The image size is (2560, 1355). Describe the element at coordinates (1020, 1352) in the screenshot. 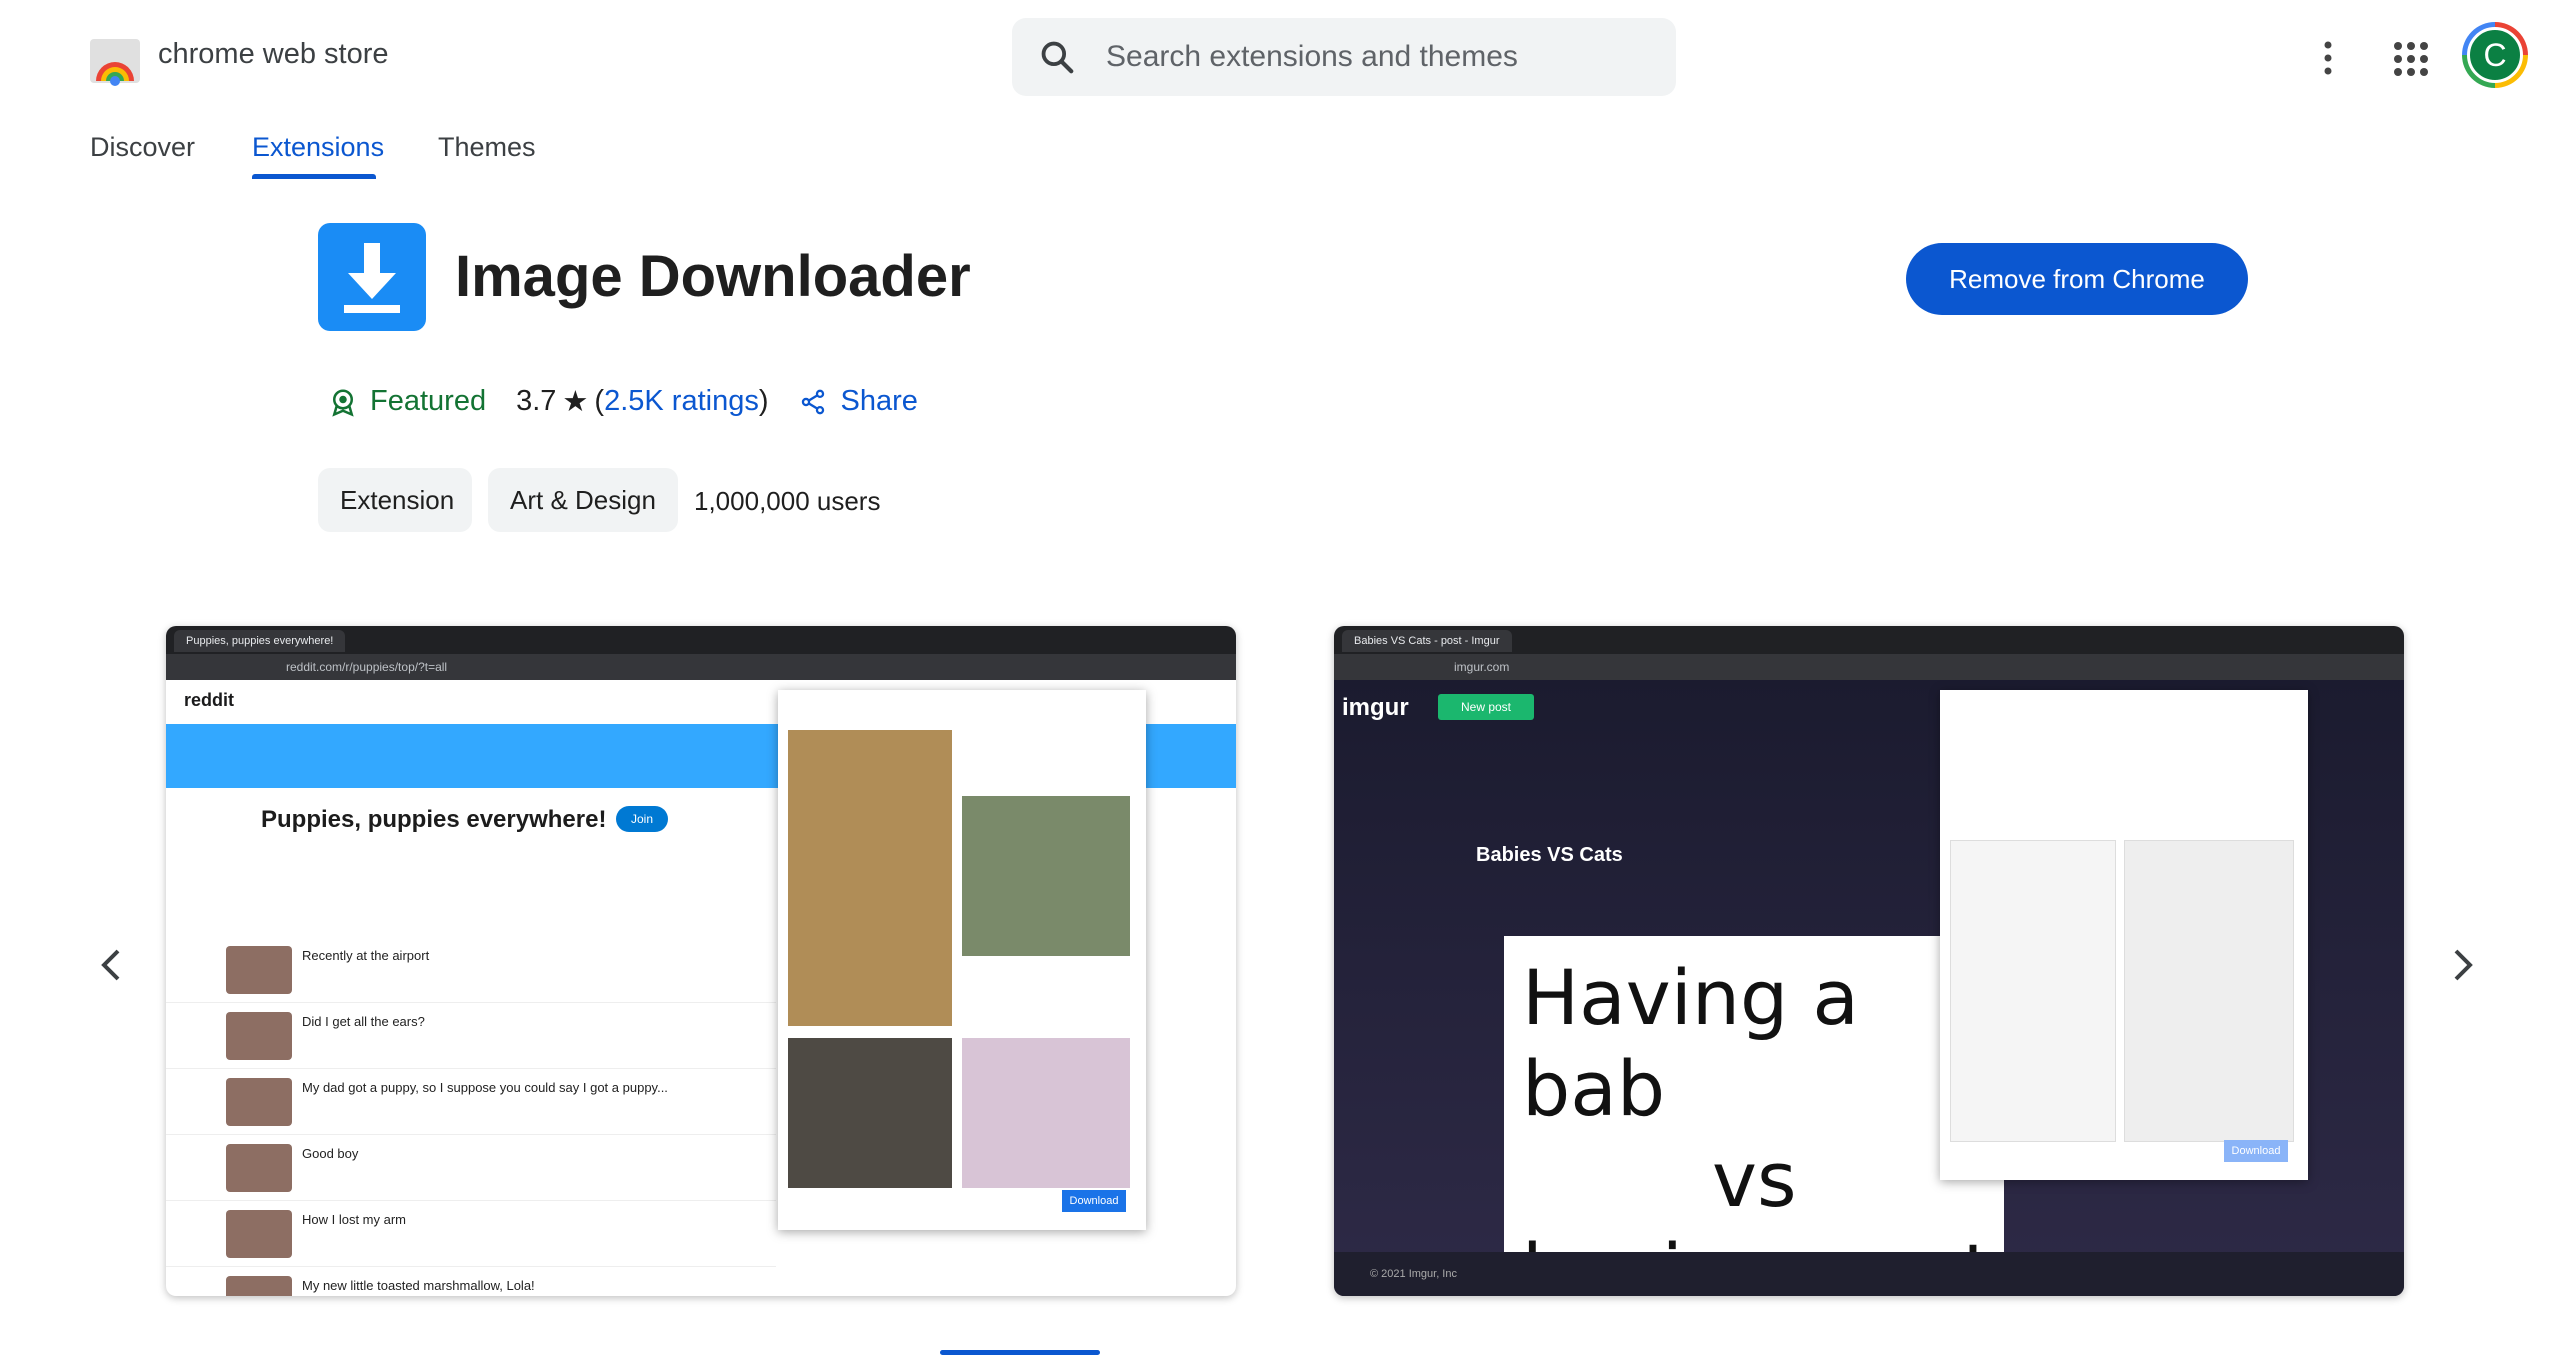

I see `carousel-indicator` at that location.